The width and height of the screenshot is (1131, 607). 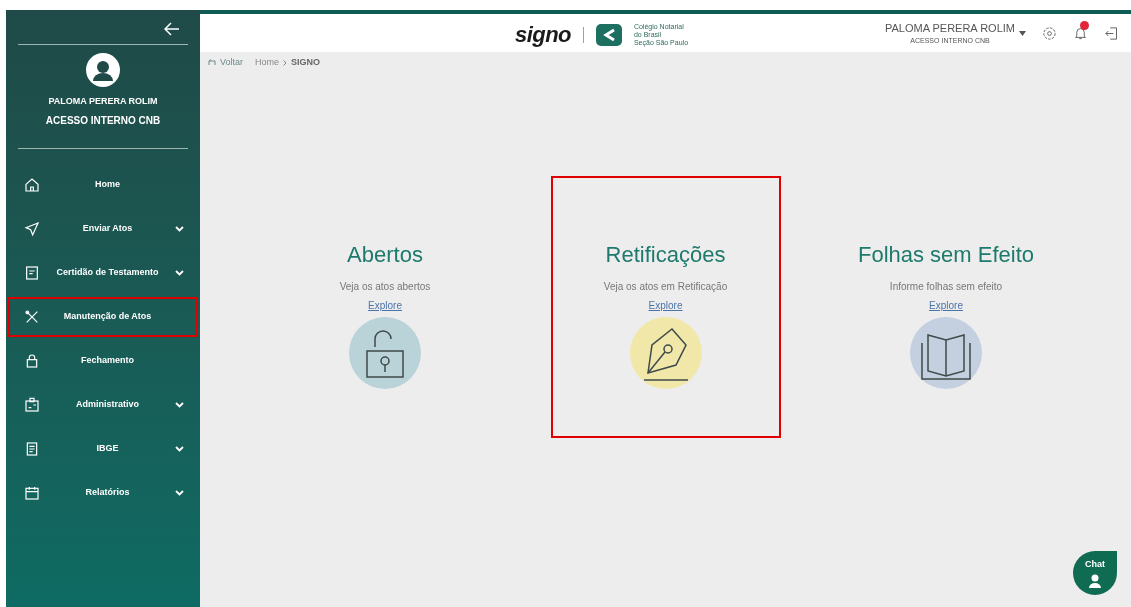 I want to click on chevron-right-icon, so click(x=285, y=62).